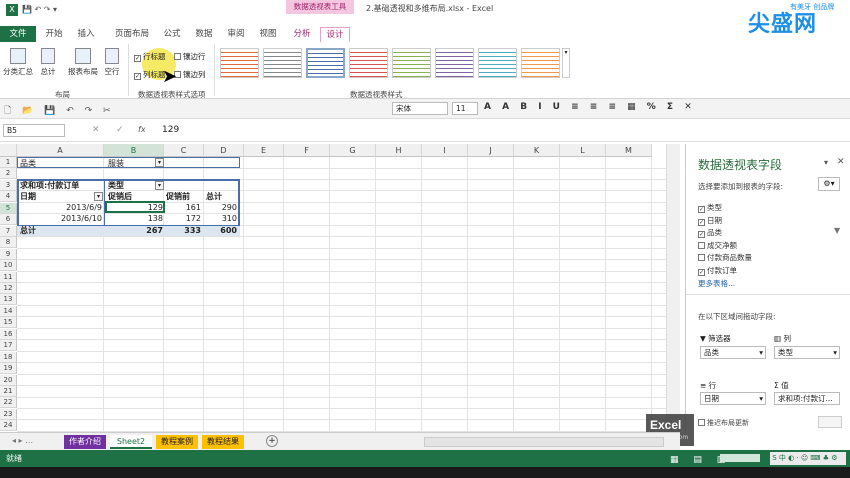  What do you see at coordinates (268, 34) in the screenshot?
I see `tab-view: 视图` at bounding box center [268, 34].